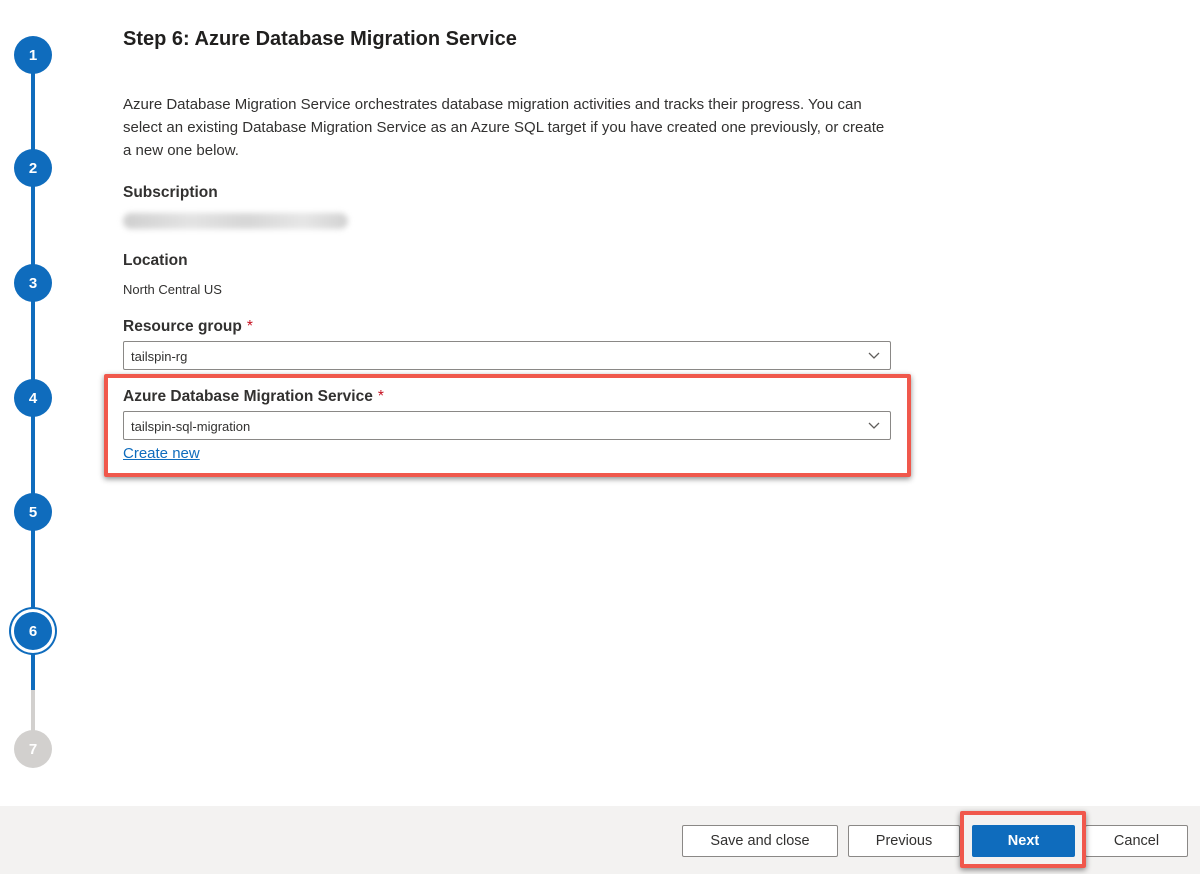 The height and width of the screenshot is (874, 1200). What do you see at coordinates (170, 192) in the screenshot?
I see `subscription-label: Subscription` at bounding box center [170, 192].